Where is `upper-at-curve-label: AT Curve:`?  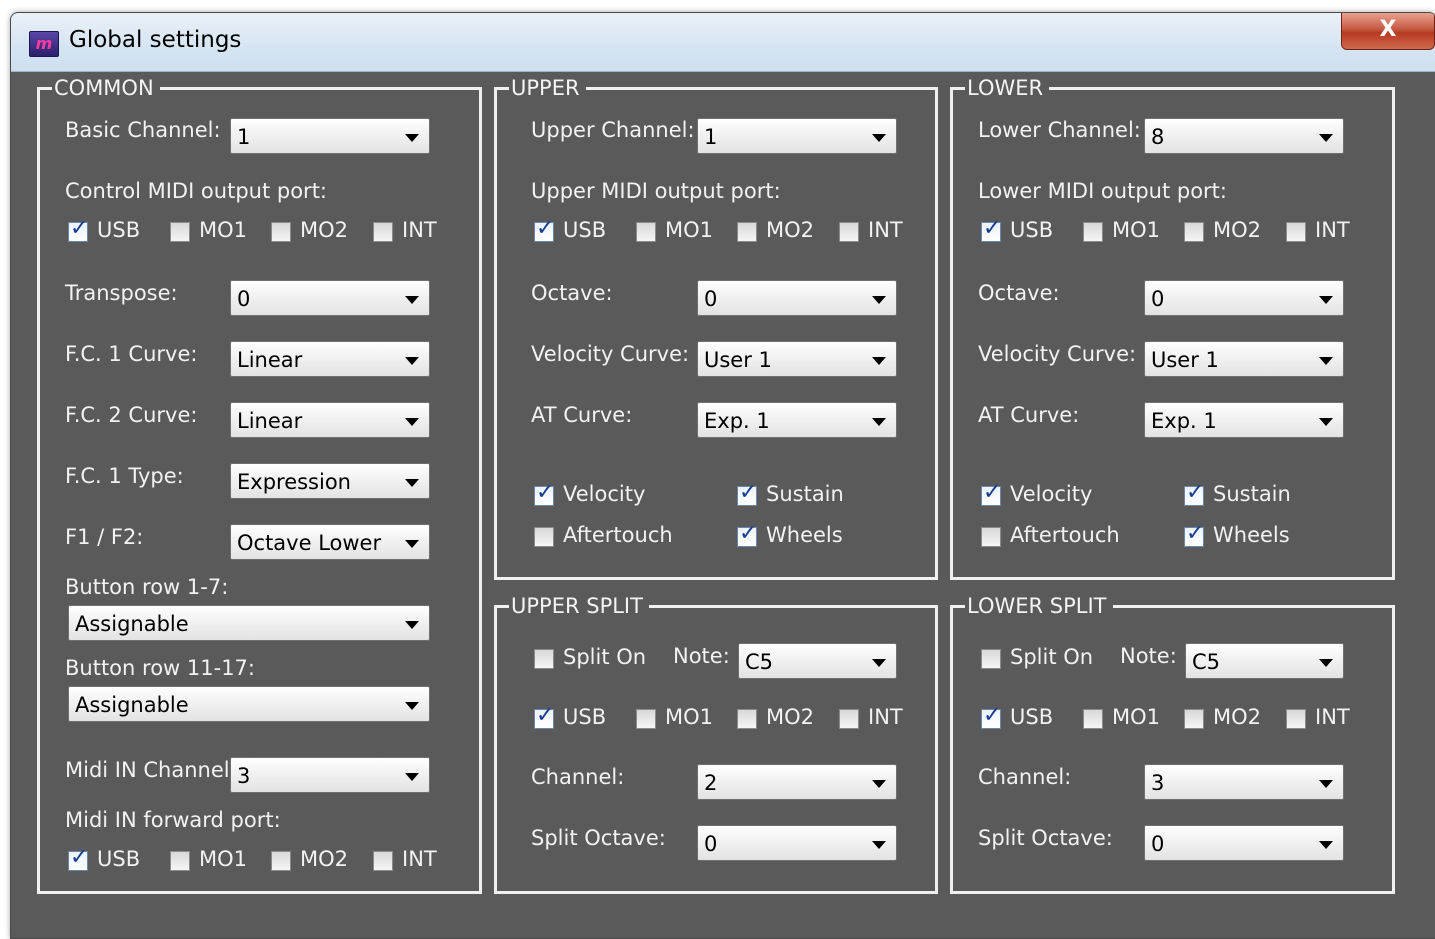
upper-at-curve-label: AT Curve: is located at coordinates (582, 415).